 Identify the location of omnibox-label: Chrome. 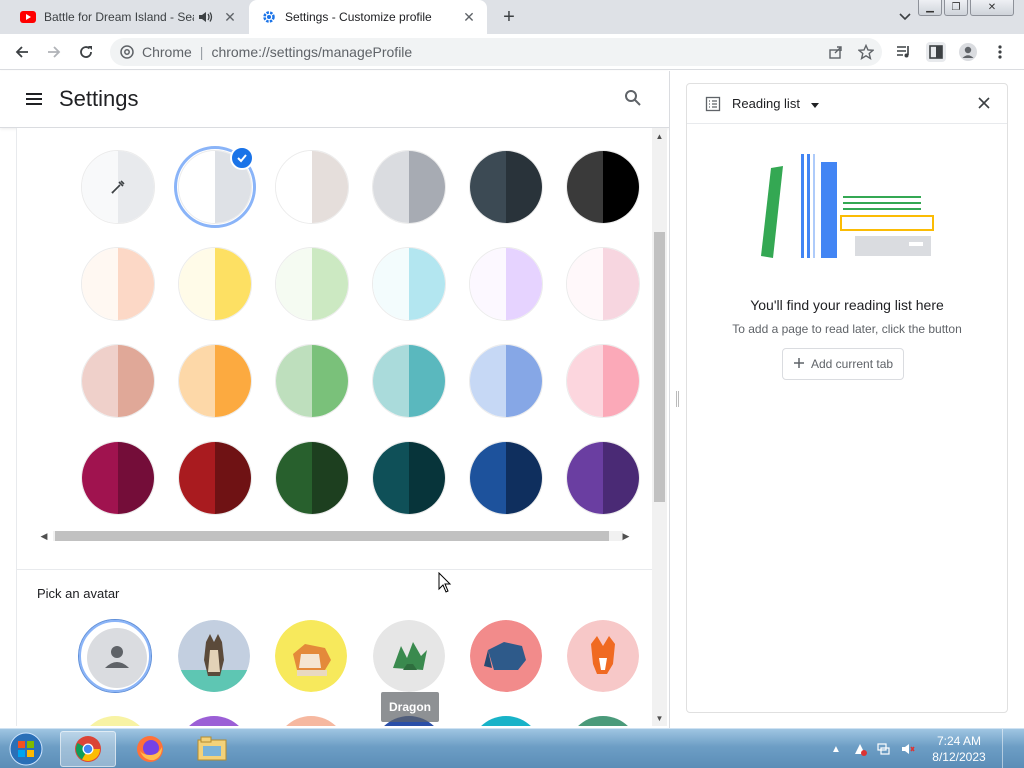
(167, 52).